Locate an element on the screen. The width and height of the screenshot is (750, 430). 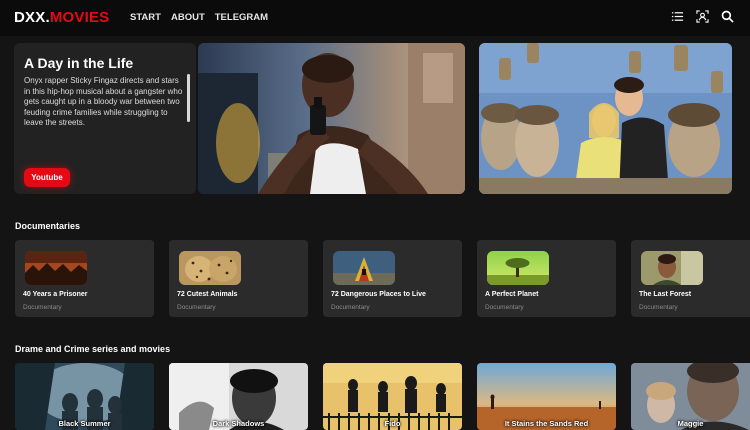
youtube-button: Youtube is located at coordinates (47, 177).